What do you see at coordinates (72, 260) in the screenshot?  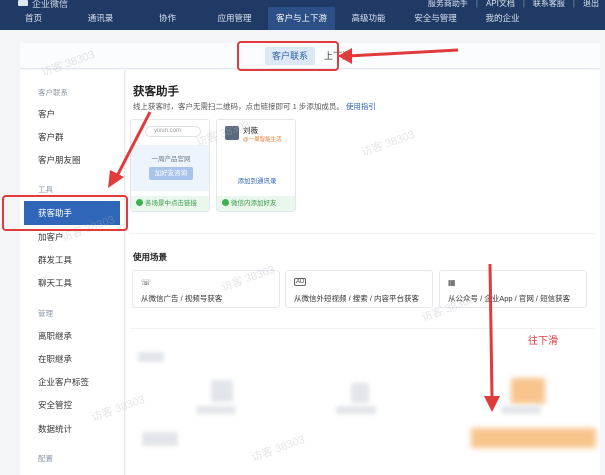 I see `sidebar-item-mass-messaging: 群发工具` at bounding box center [72, 260].